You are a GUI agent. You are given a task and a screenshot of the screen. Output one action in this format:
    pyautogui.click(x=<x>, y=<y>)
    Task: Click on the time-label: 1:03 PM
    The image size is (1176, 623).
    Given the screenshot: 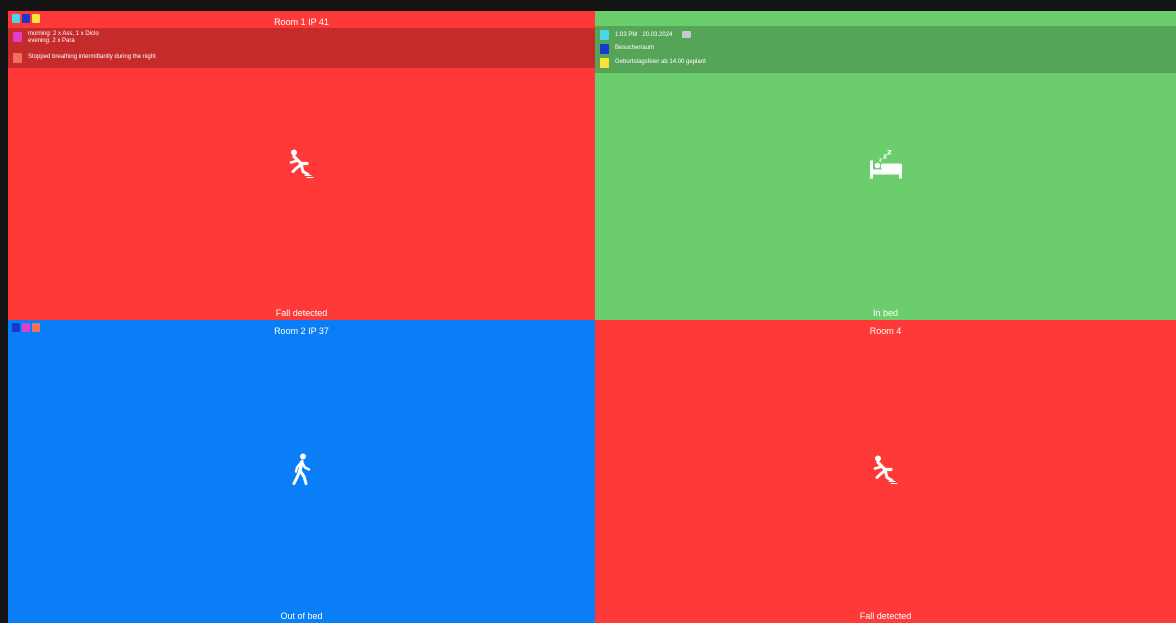 What is the action you would take?
    pyautogui.click(x=626, y=35)
    